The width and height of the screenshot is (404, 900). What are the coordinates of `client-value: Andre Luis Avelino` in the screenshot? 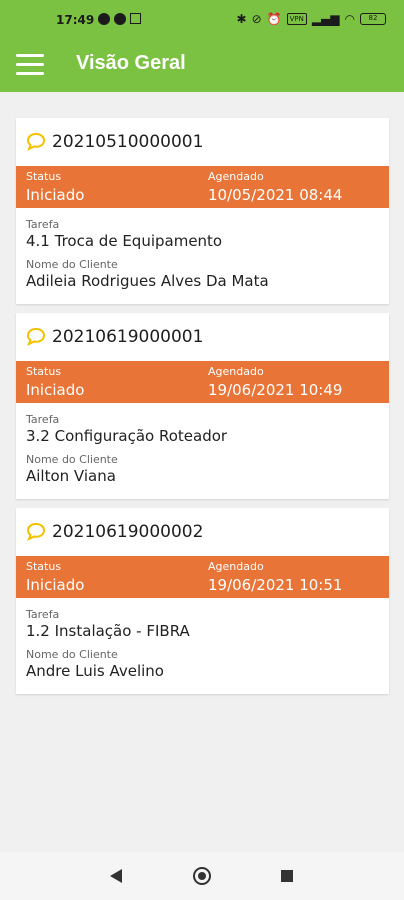 It's located at (95, 671).